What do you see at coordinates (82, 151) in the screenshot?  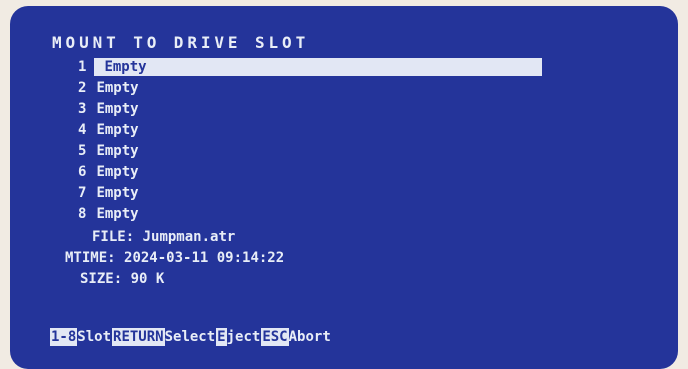 I see `slot-number: 5` at bounding box center [82, 151].